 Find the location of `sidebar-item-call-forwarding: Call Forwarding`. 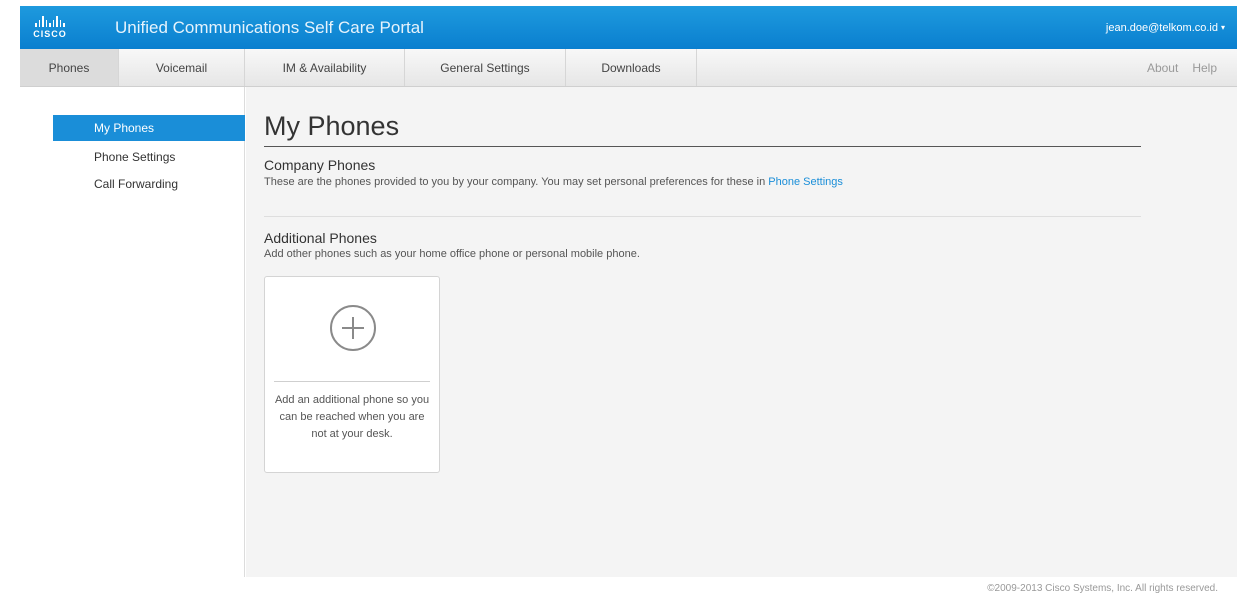

sidebar-item-call-forwarding: Call Forwarding is located at coordinates (149, 184).